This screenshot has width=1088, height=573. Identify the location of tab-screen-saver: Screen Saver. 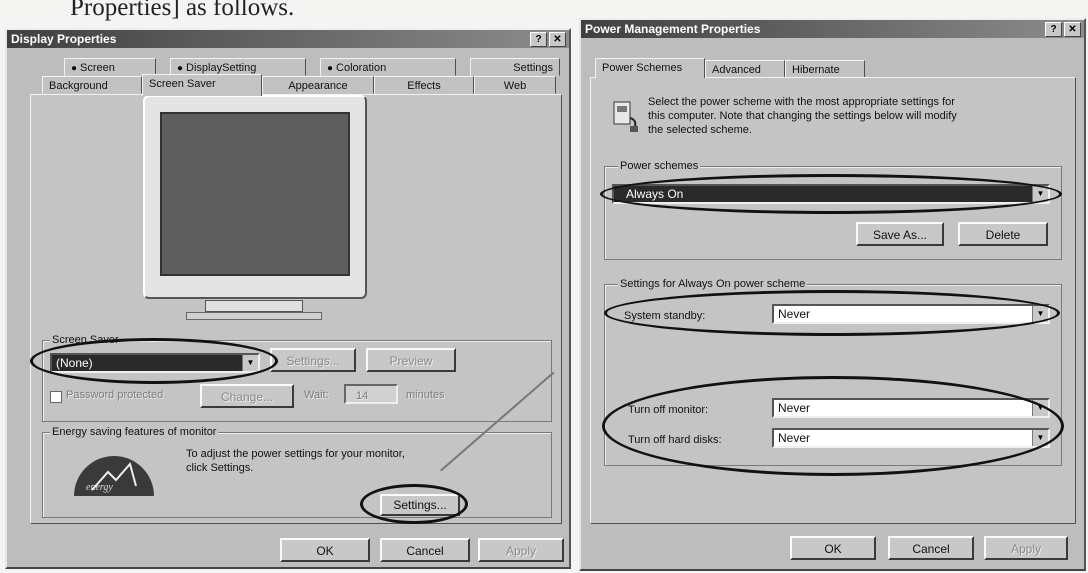
(202, 85).